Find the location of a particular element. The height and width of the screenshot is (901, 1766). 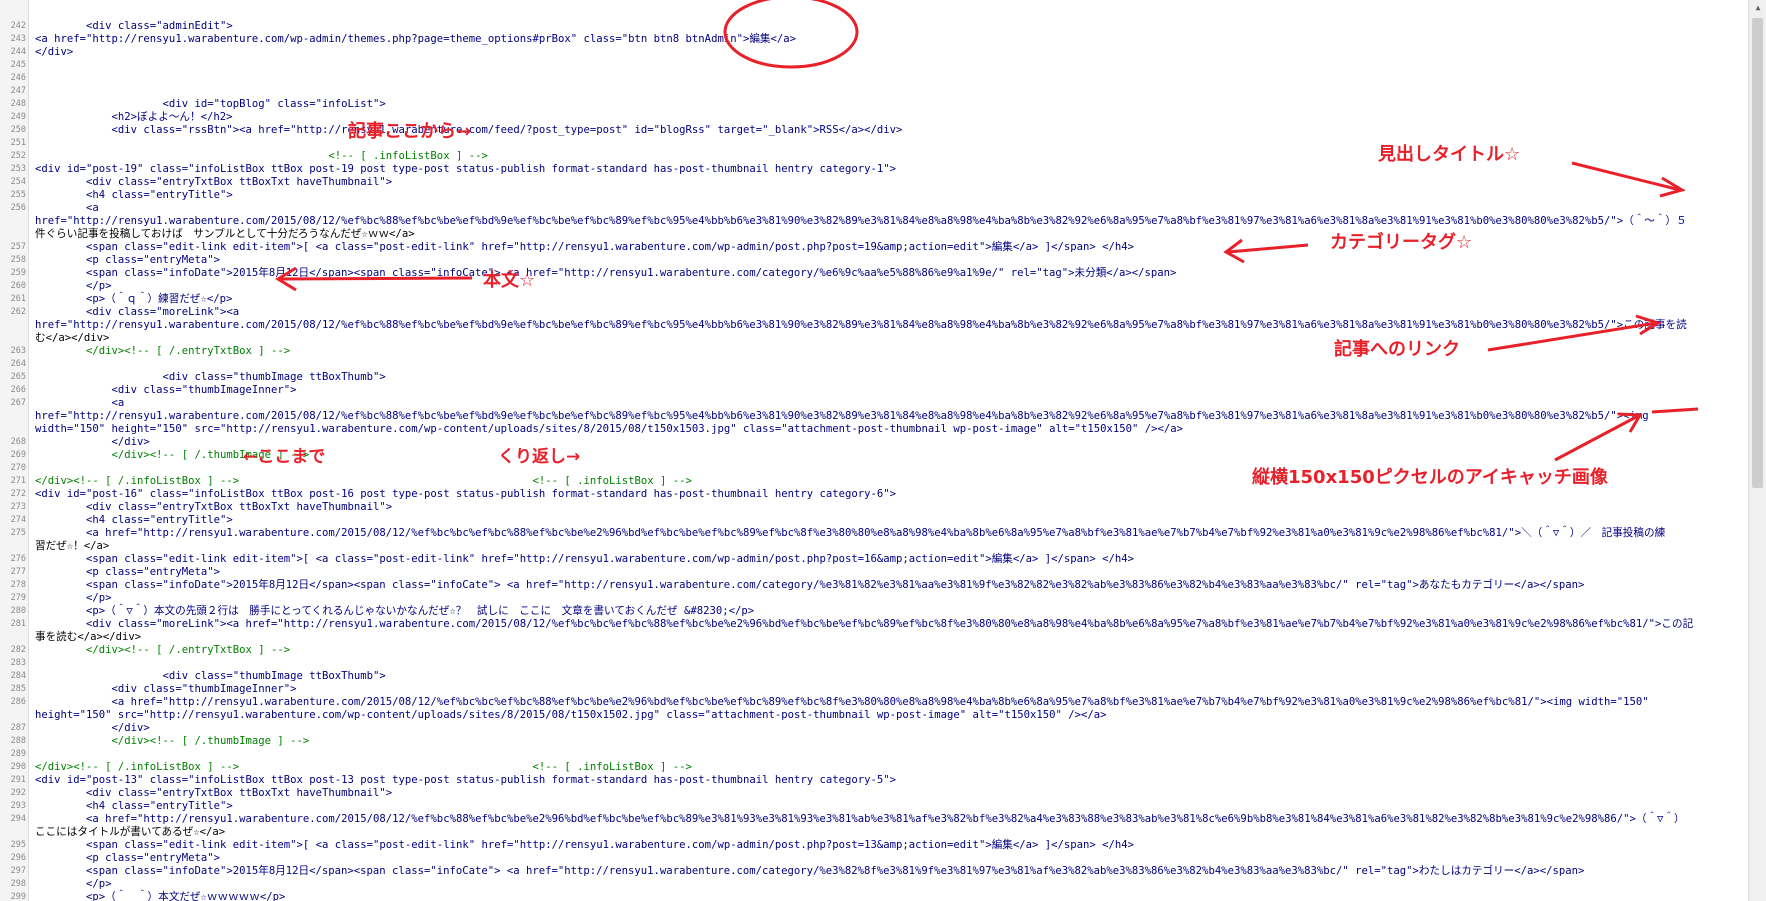

line-number: 267 is located at coordinates (18, 403).